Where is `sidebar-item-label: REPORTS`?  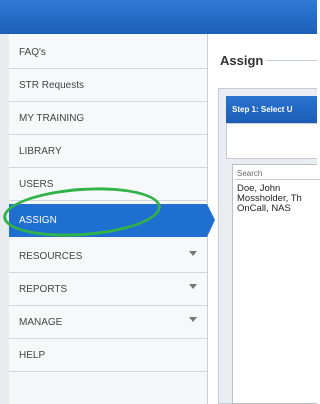
sidebar-item-label: REPORTS is located at coordinates (43, 289).